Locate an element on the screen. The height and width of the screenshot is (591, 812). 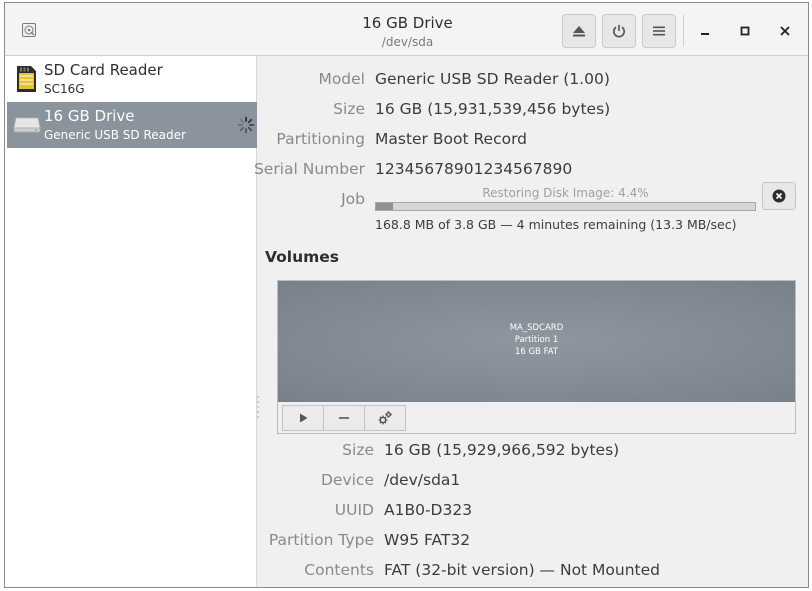
serial-value: 12345678901234567890 is located at coordinates (474, 169).